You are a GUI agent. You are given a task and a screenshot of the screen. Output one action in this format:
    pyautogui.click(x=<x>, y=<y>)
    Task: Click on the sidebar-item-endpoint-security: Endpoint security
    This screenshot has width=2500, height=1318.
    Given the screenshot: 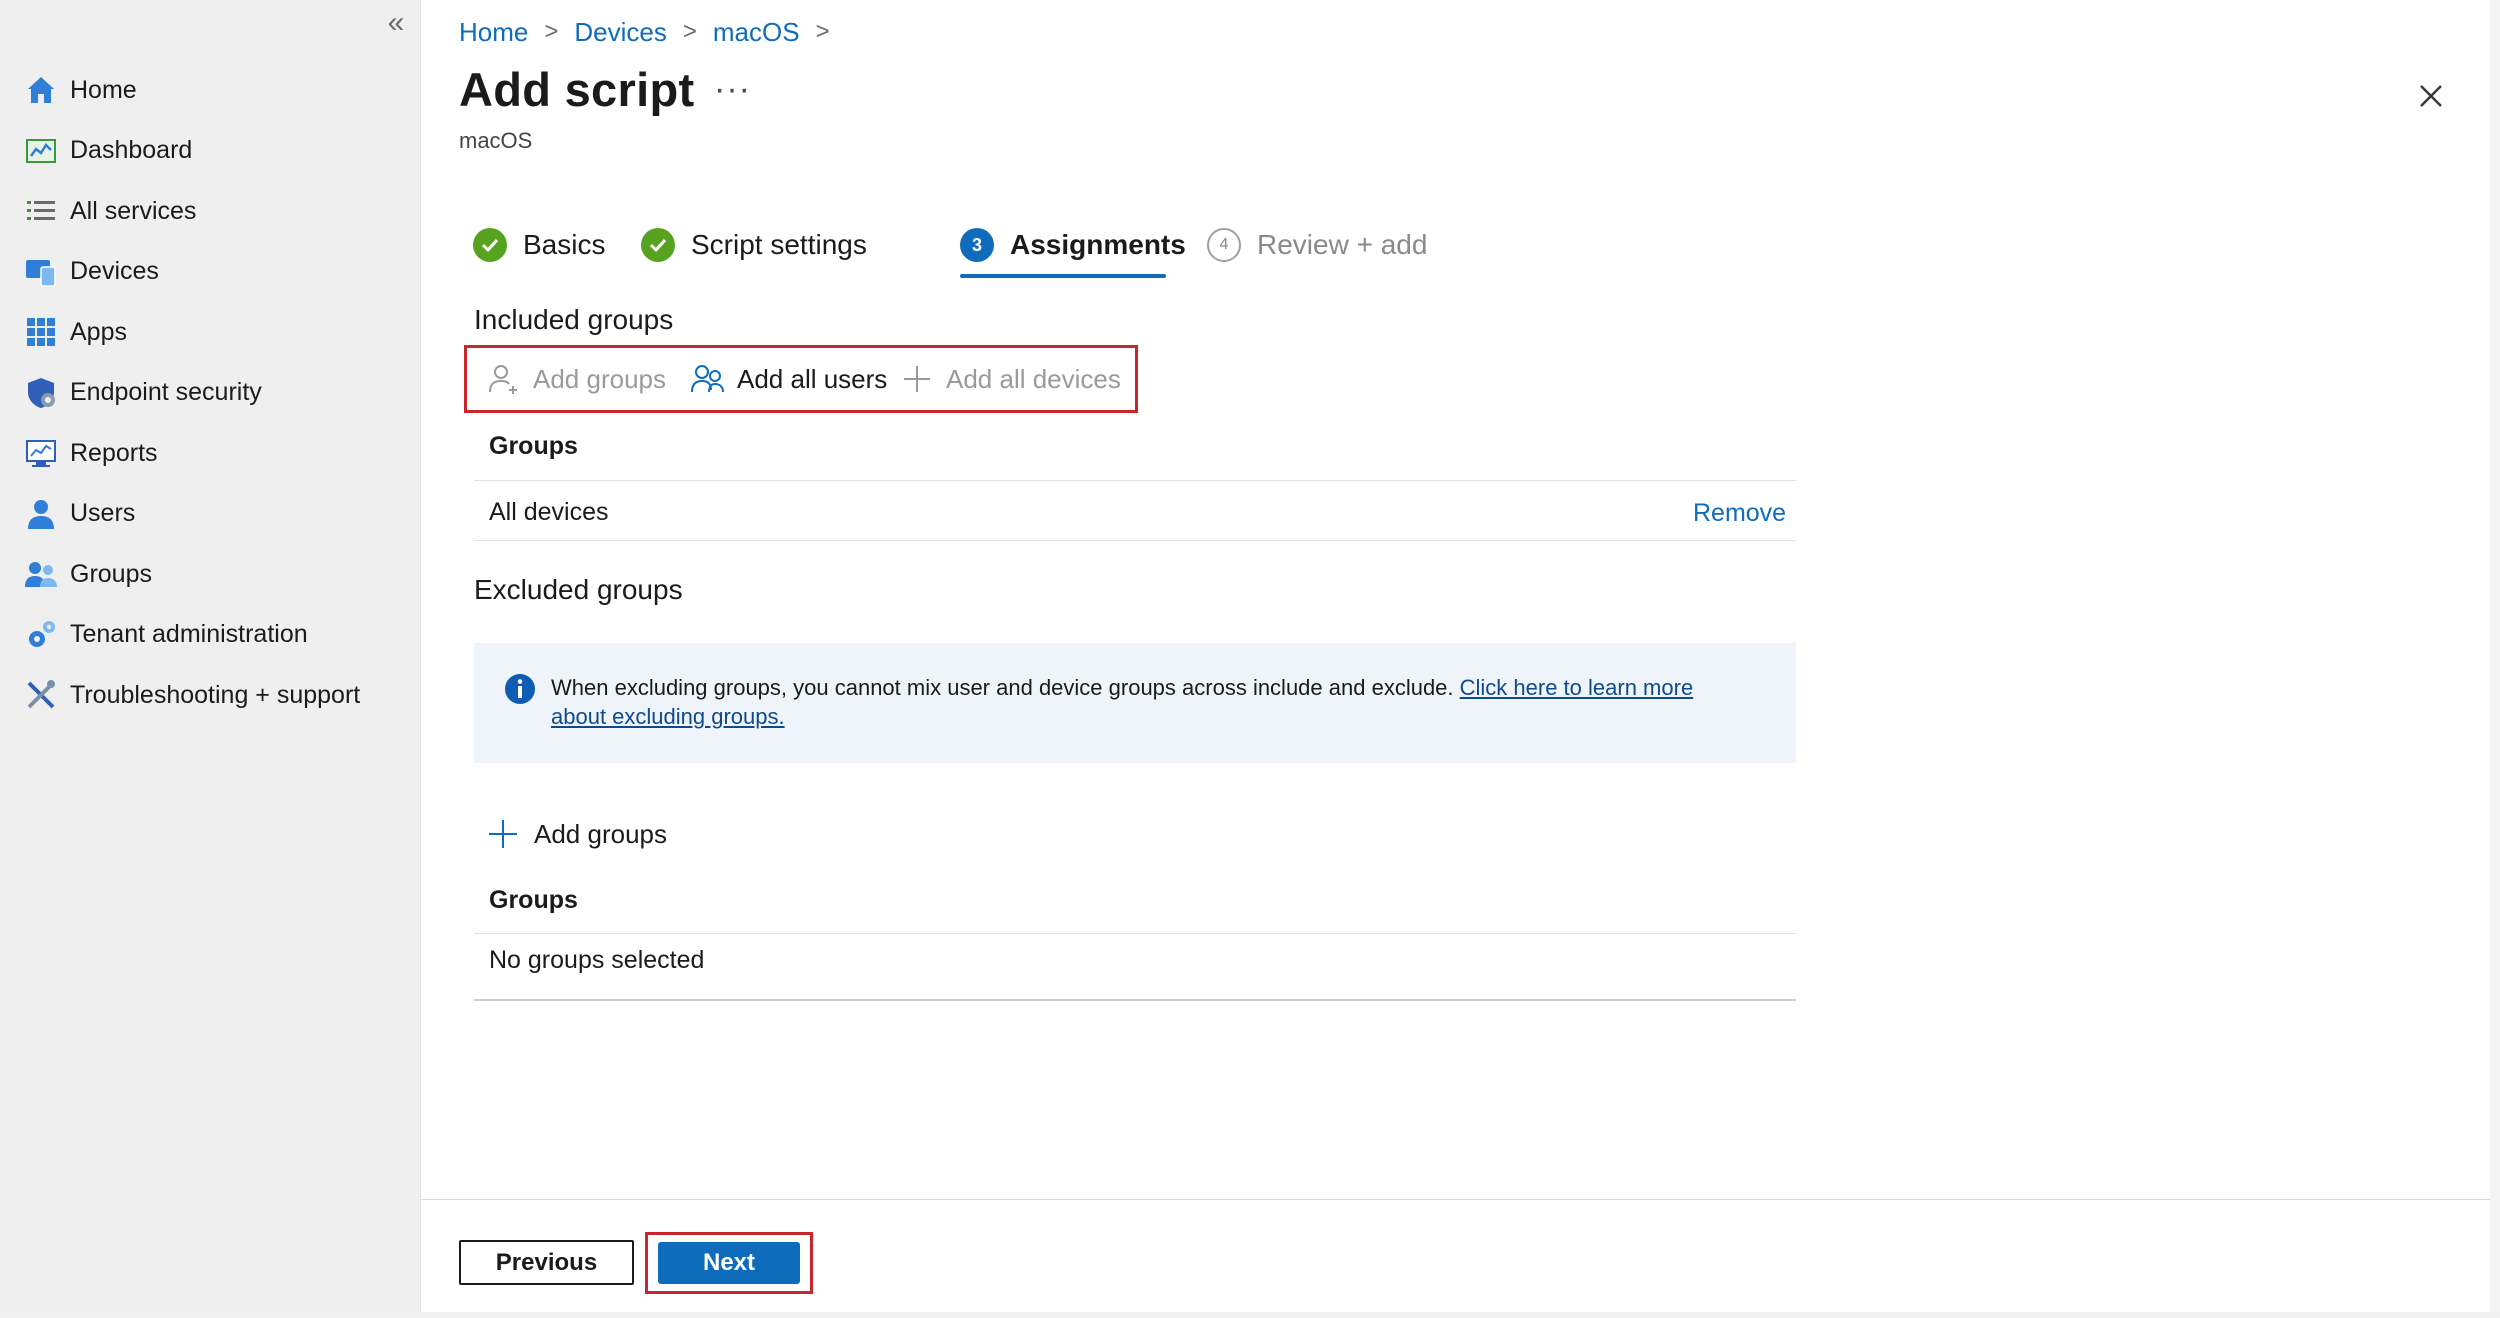 What is the action you would take?
    pyautogui.click(x=210, y=393)
    